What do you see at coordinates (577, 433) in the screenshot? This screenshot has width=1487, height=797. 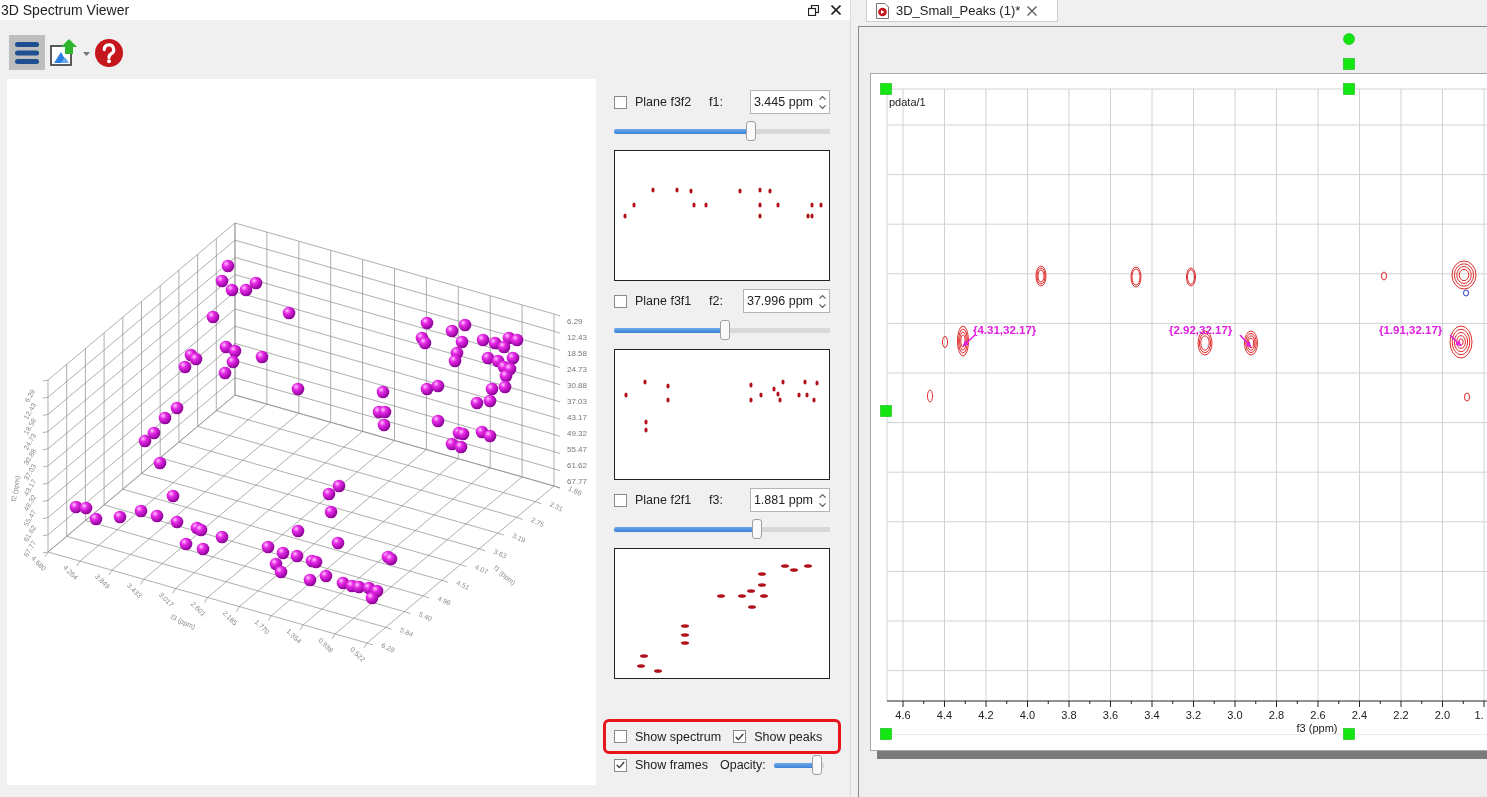 I see `axis-tick-label: 49.32` at bounding box center [577, 433].